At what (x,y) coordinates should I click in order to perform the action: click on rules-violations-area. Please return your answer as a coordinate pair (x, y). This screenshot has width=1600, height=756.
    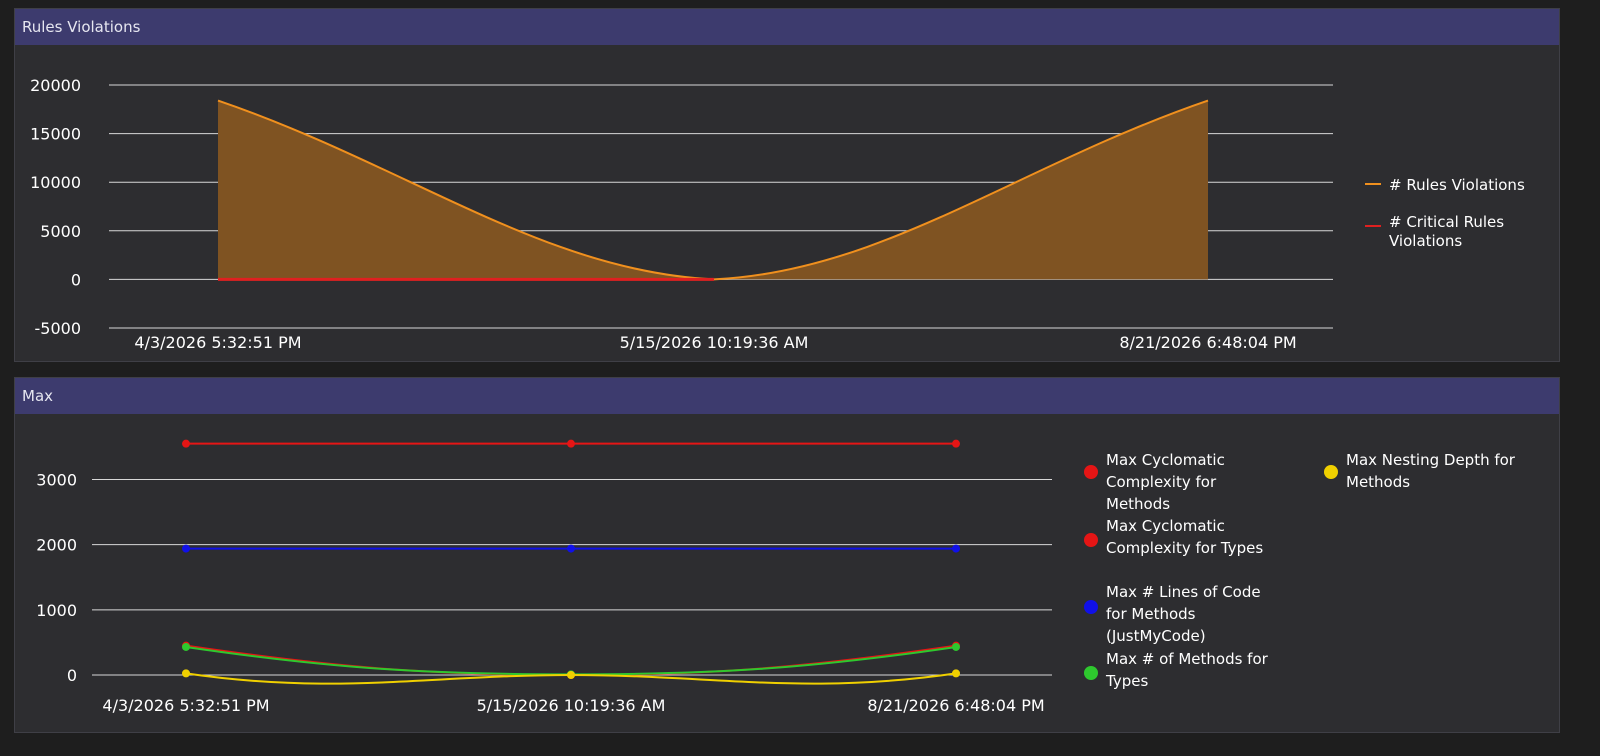
    Looking at the image, I should click on (713, 190).